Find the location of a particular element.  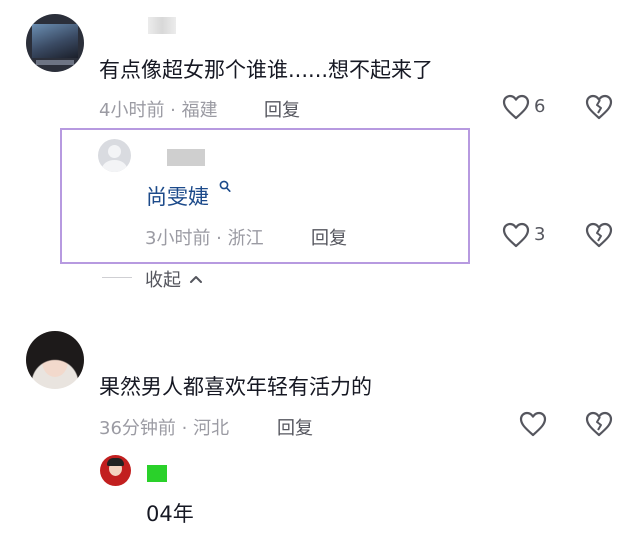

search-icon is located at coordinates (225, 186).